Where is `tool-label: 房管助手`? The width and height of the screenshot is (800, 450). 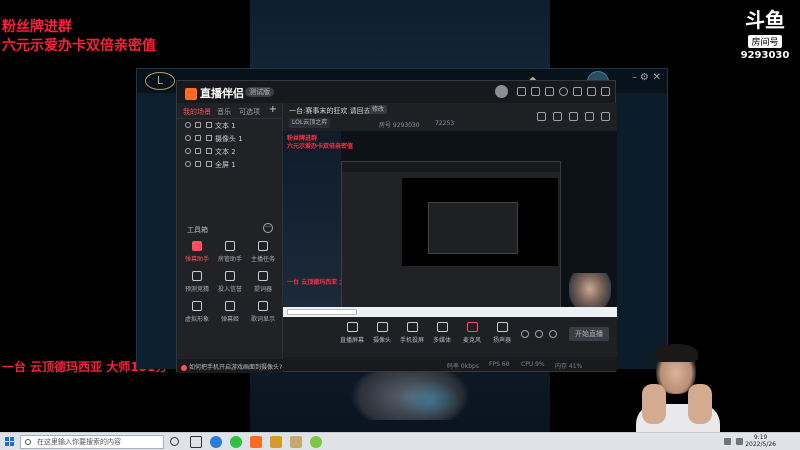 tool-label: 房管助手 is located at coordinates (229, 259).